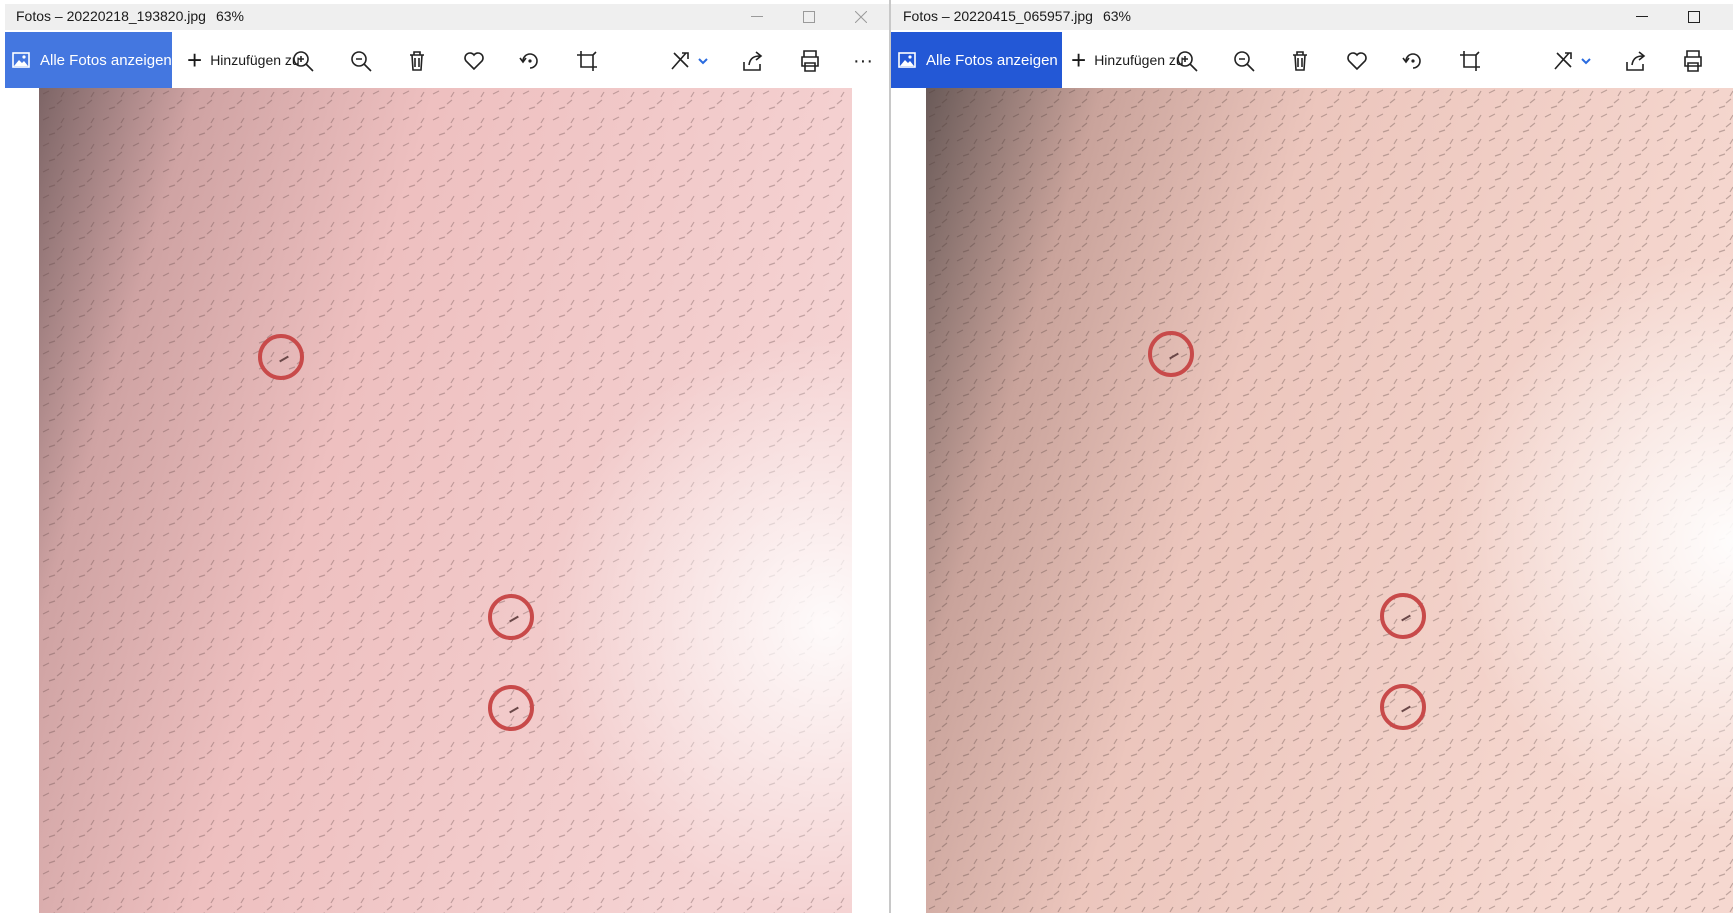  I want to click on close-button, so click(861, 17).